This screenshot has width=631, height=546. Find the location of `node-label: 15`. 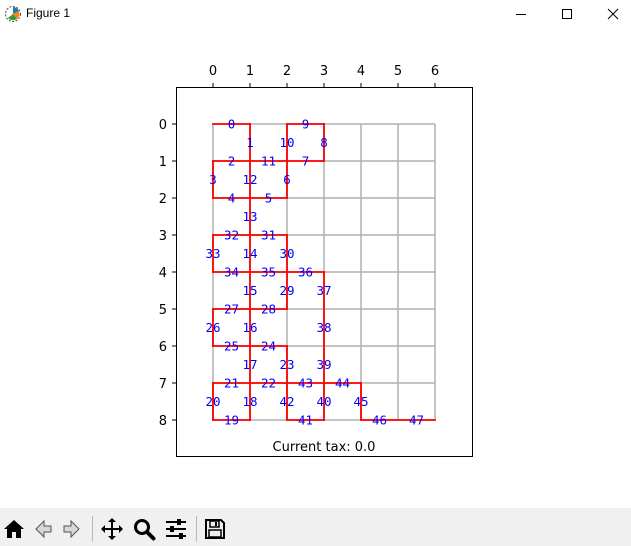

node-label: 15 is located at coordinates (249, 290).